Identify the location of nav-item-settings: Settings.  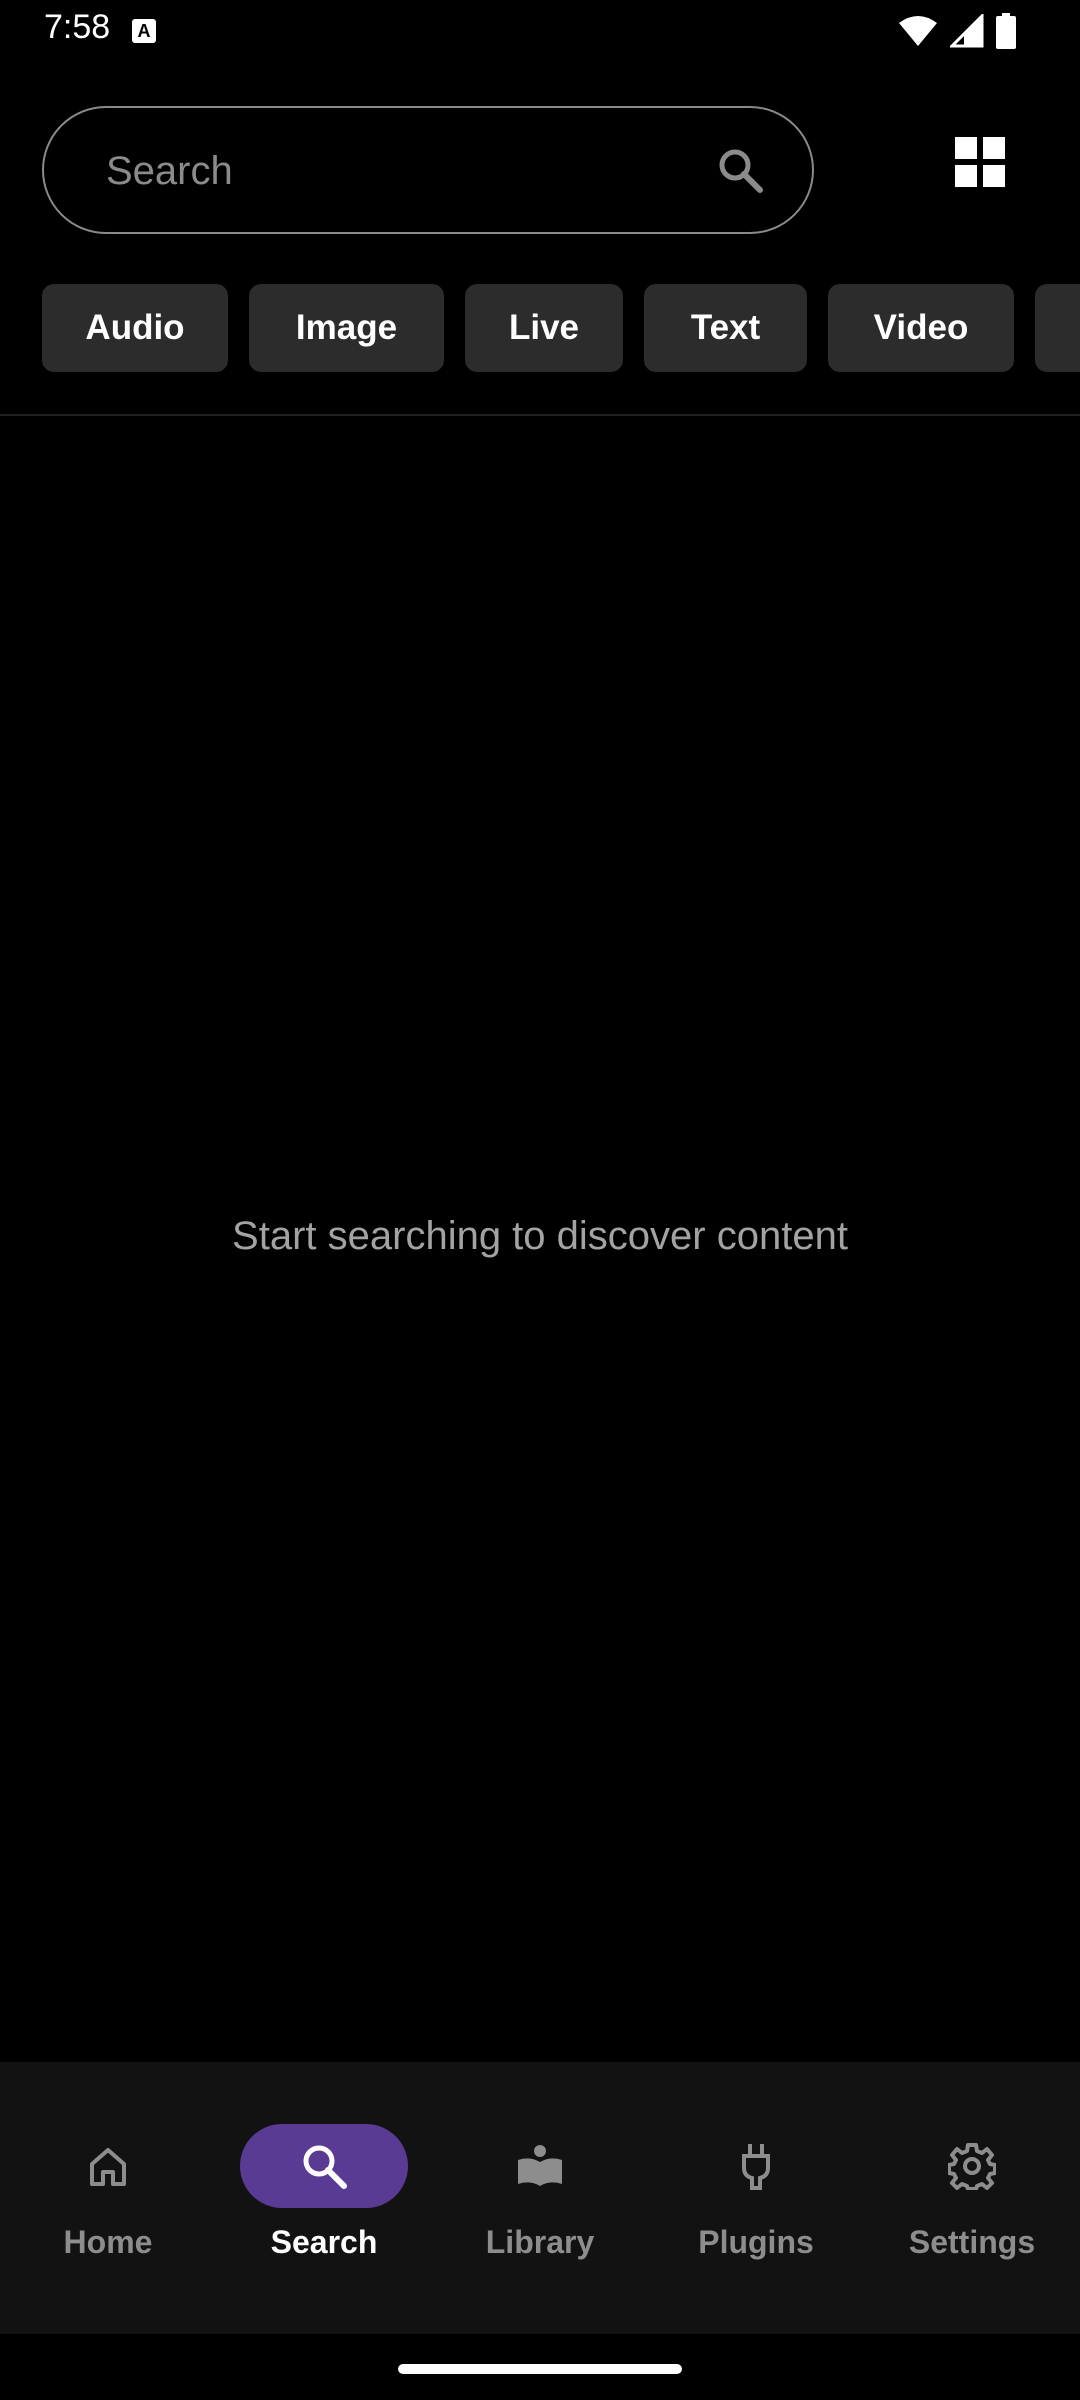
(972, 2192).